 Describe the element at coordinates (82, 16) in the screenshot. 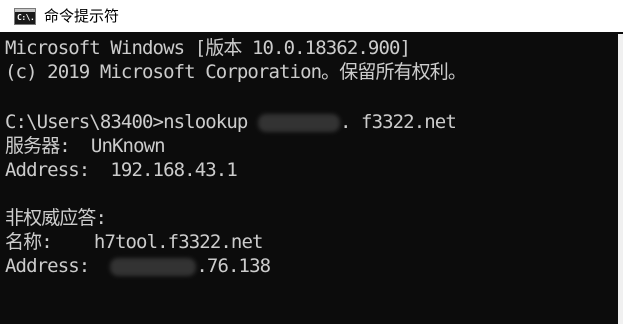

I see `window-title: 命令提示符` at that location.